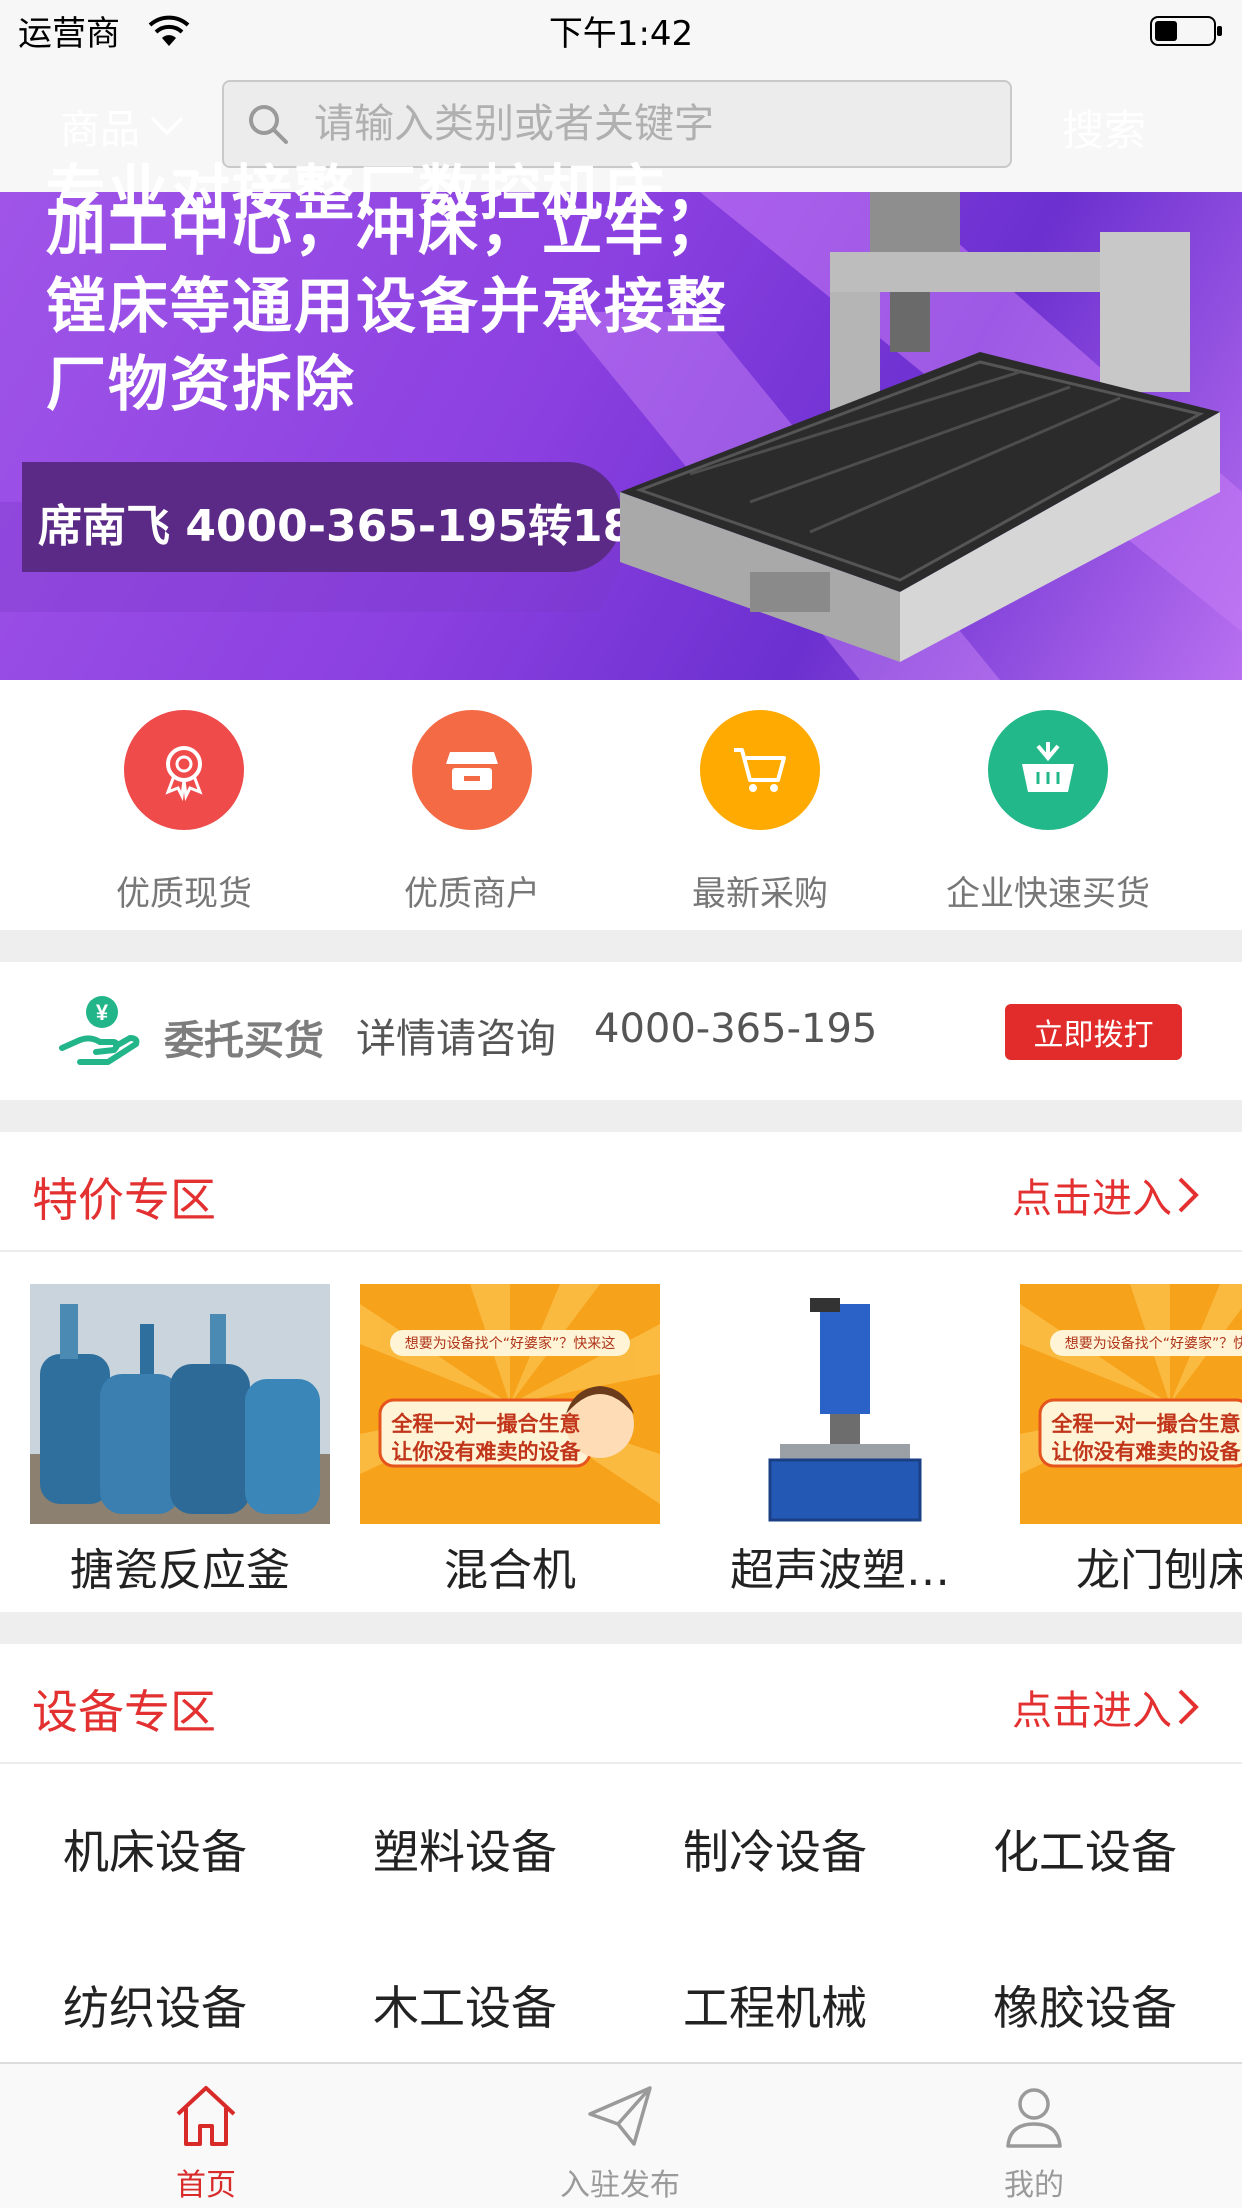 This screenshot has width=1242, height=2208. Describe the element at coordinates (1186, 31) in the screenshot. I see `battery-icon` at that location.